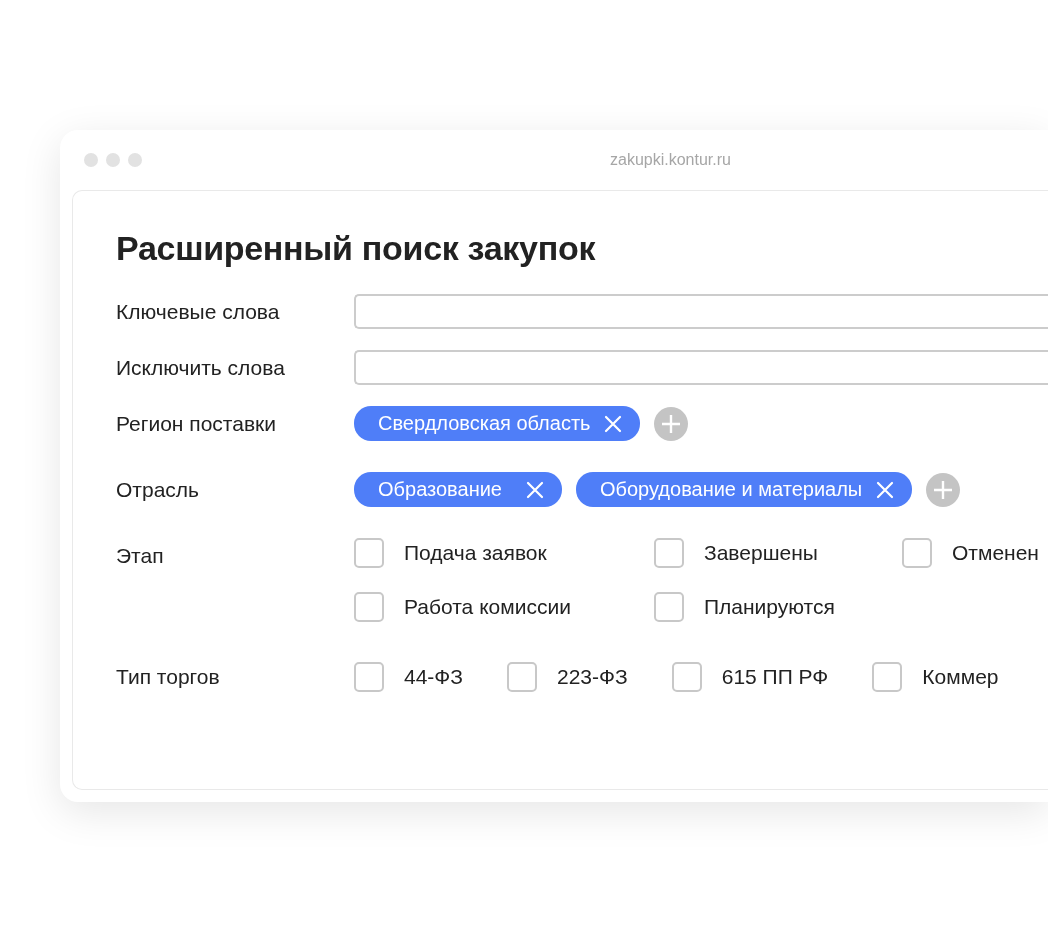 This screenshot has height=932, width=1048. Describe the element at coordinates (198, 311) in the screenshot. I see `field-label: Ключевые слова` at that location.